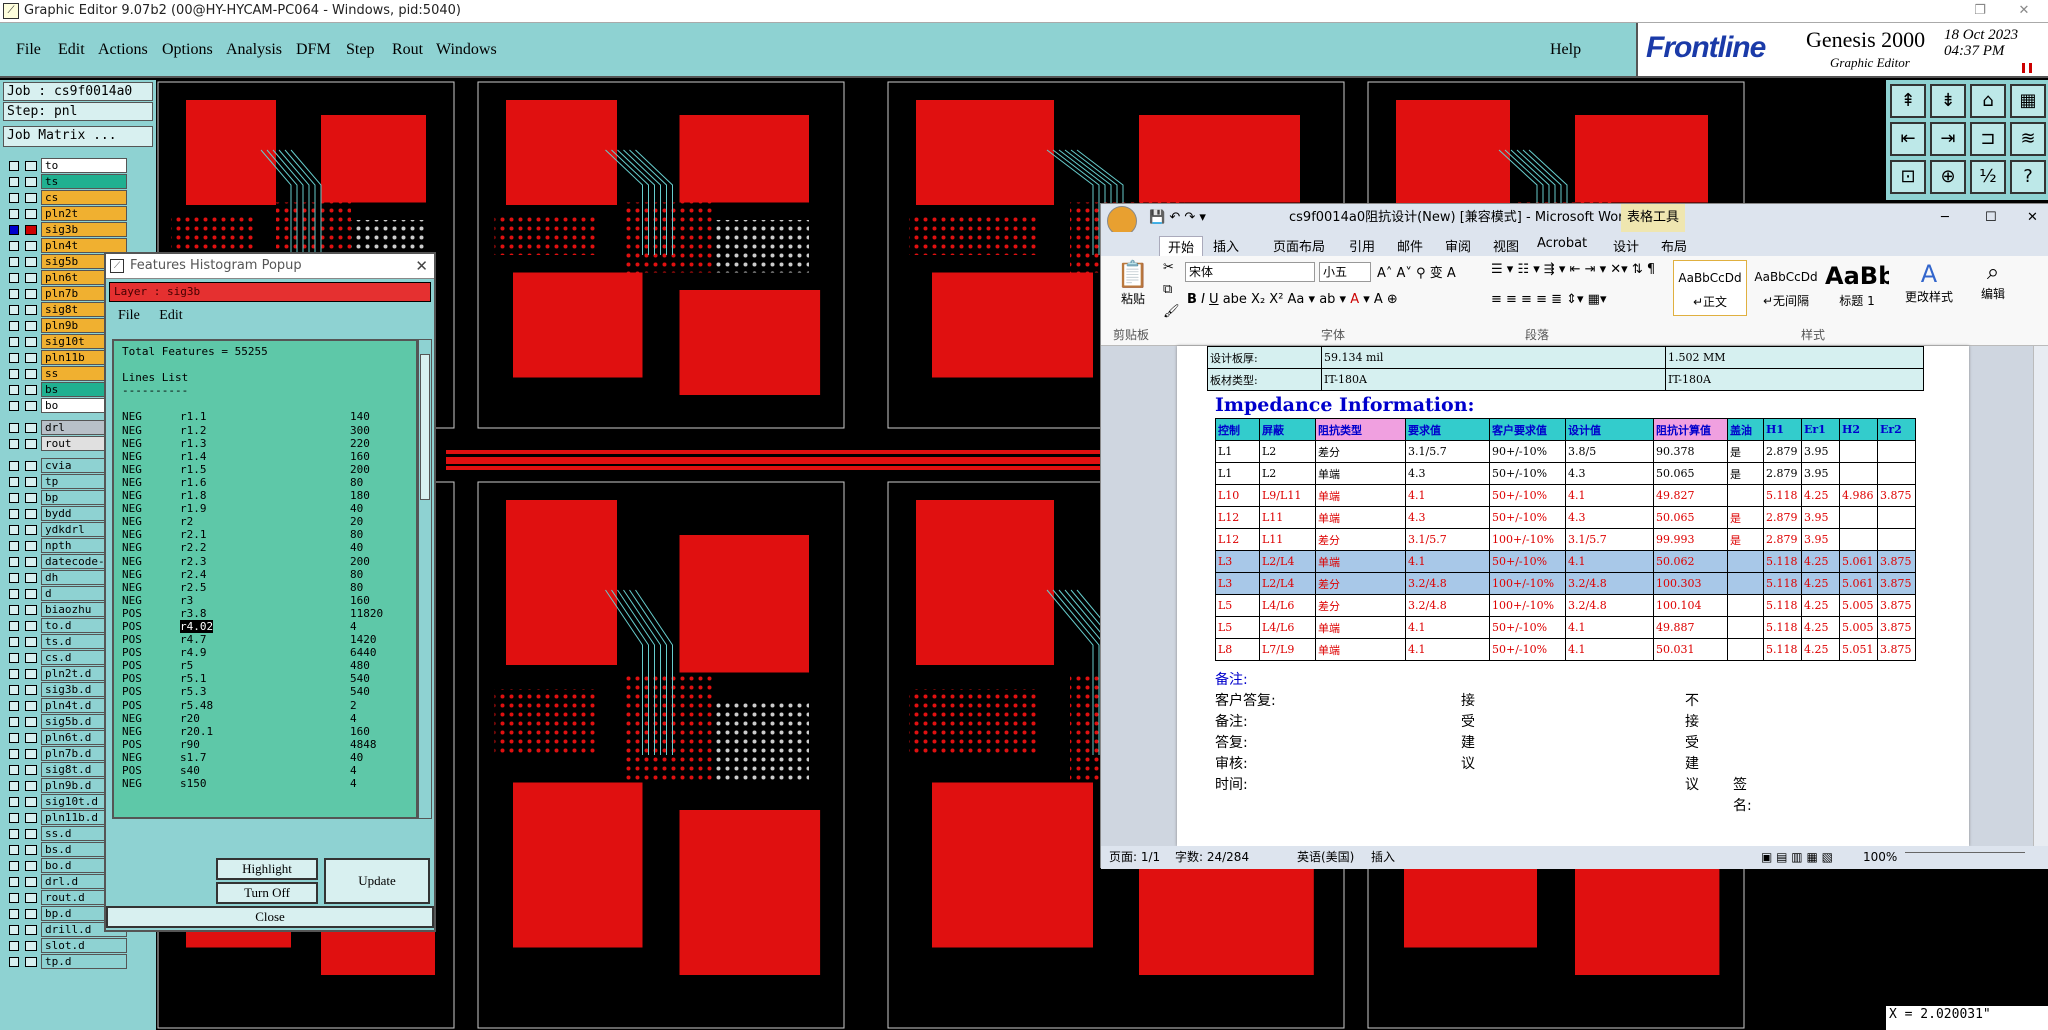 This screenshot has height=1030, width=2048. I want to click on ribbon-tab: Acrobat, so click(1562, 243).